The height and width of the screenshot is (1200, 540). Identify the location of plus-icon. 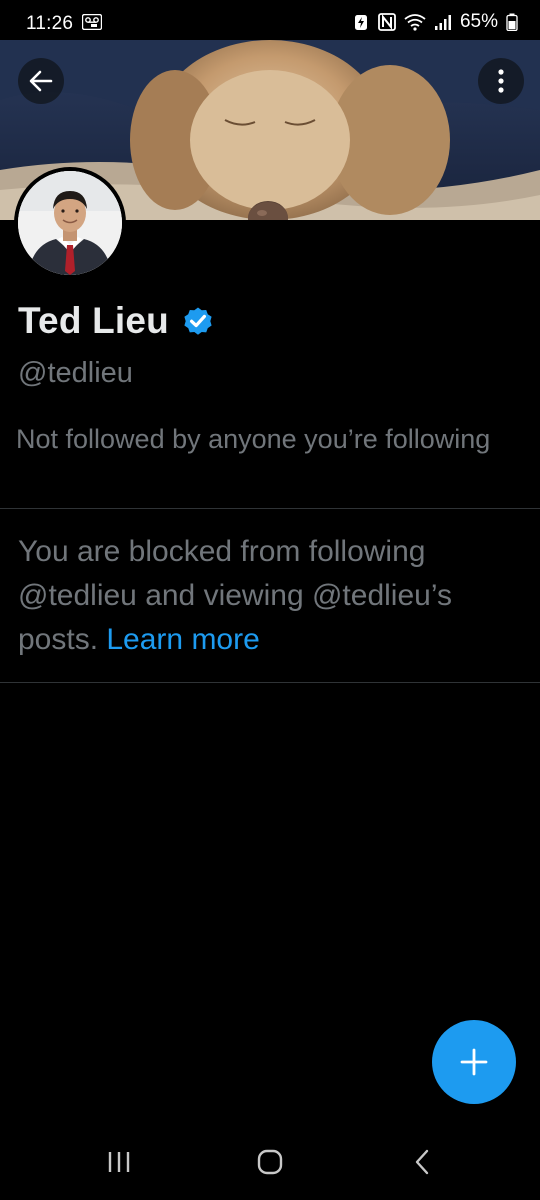
(474, 1062).